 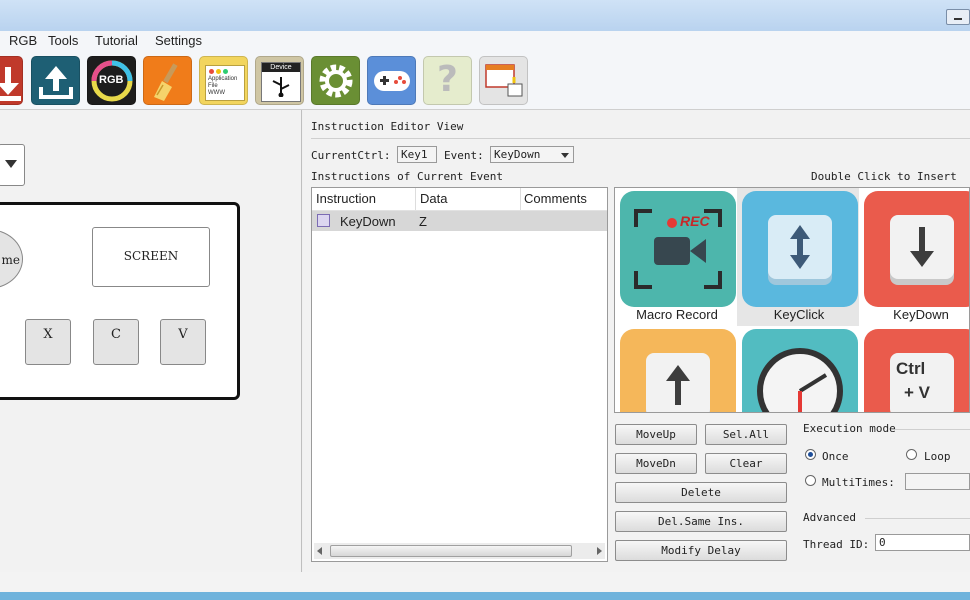 I want to click on key-c: C, so click(x=116, y=342).